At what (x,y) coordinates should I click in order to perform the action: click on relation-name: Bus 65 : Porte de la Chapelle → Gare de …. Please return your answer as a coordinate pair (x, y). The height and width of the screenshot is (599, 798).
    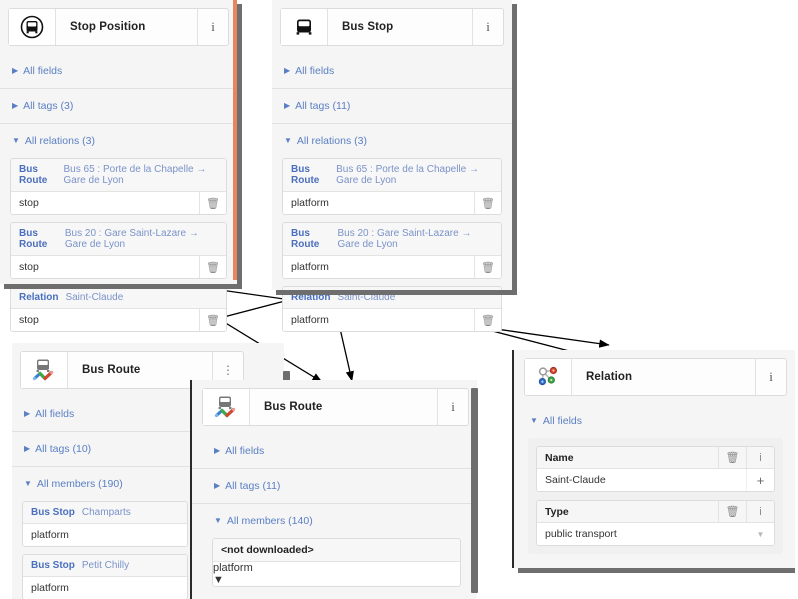
    Looking at the image, I should click on (135, 175).